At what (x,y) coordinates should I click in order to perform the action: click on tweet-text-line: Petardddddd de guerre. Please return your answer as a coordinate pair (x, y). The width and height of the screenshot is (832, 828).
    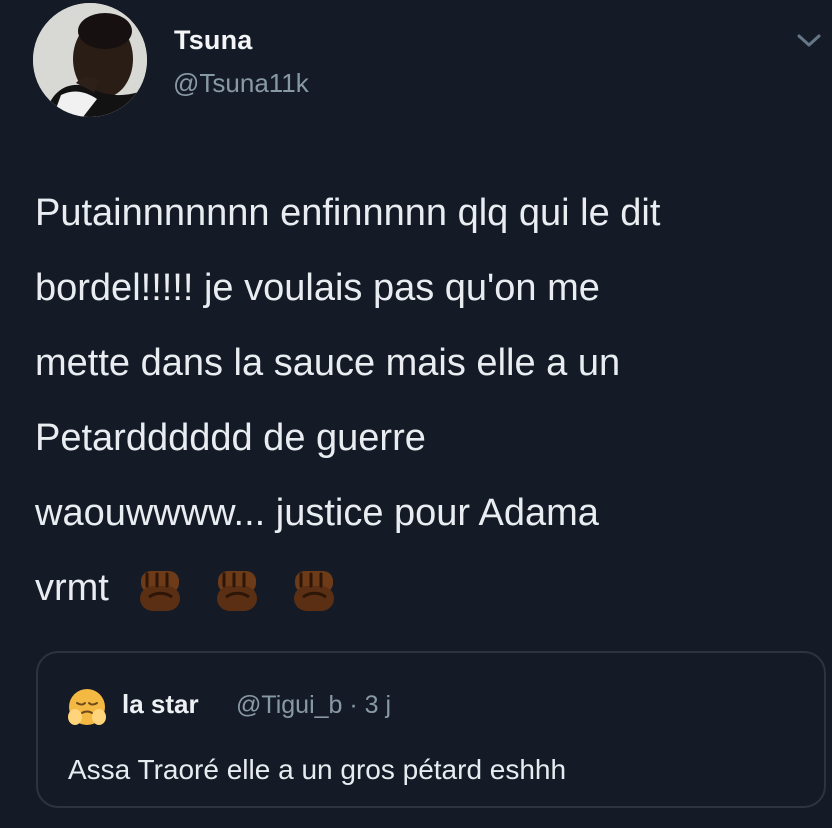
    Looking at the image, I should click on (230, 438).